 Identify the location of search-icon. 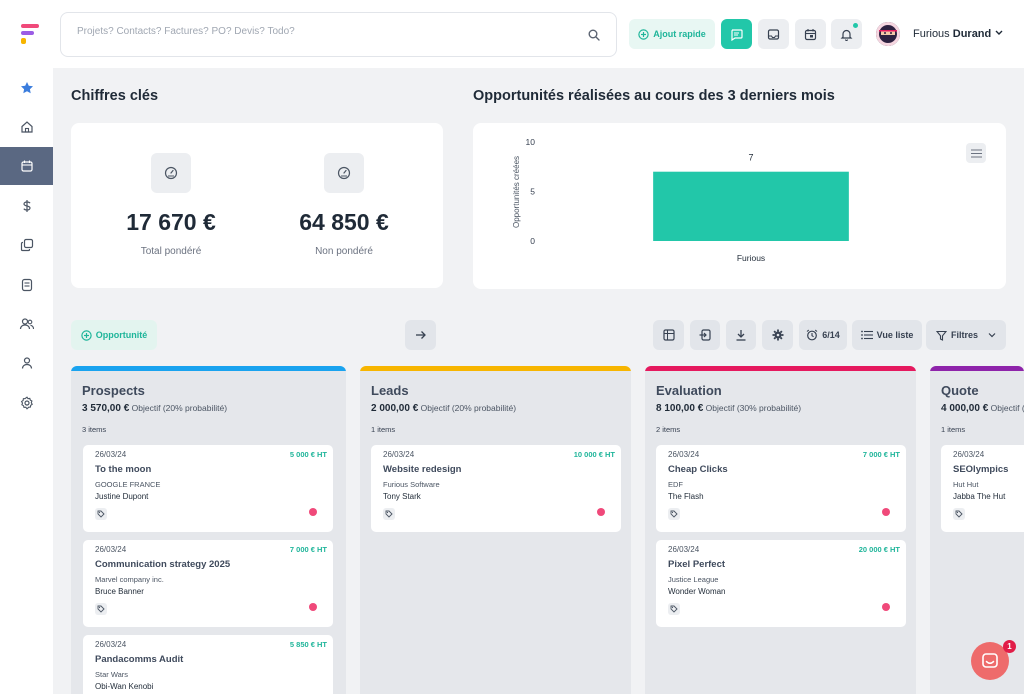
(594, 35).